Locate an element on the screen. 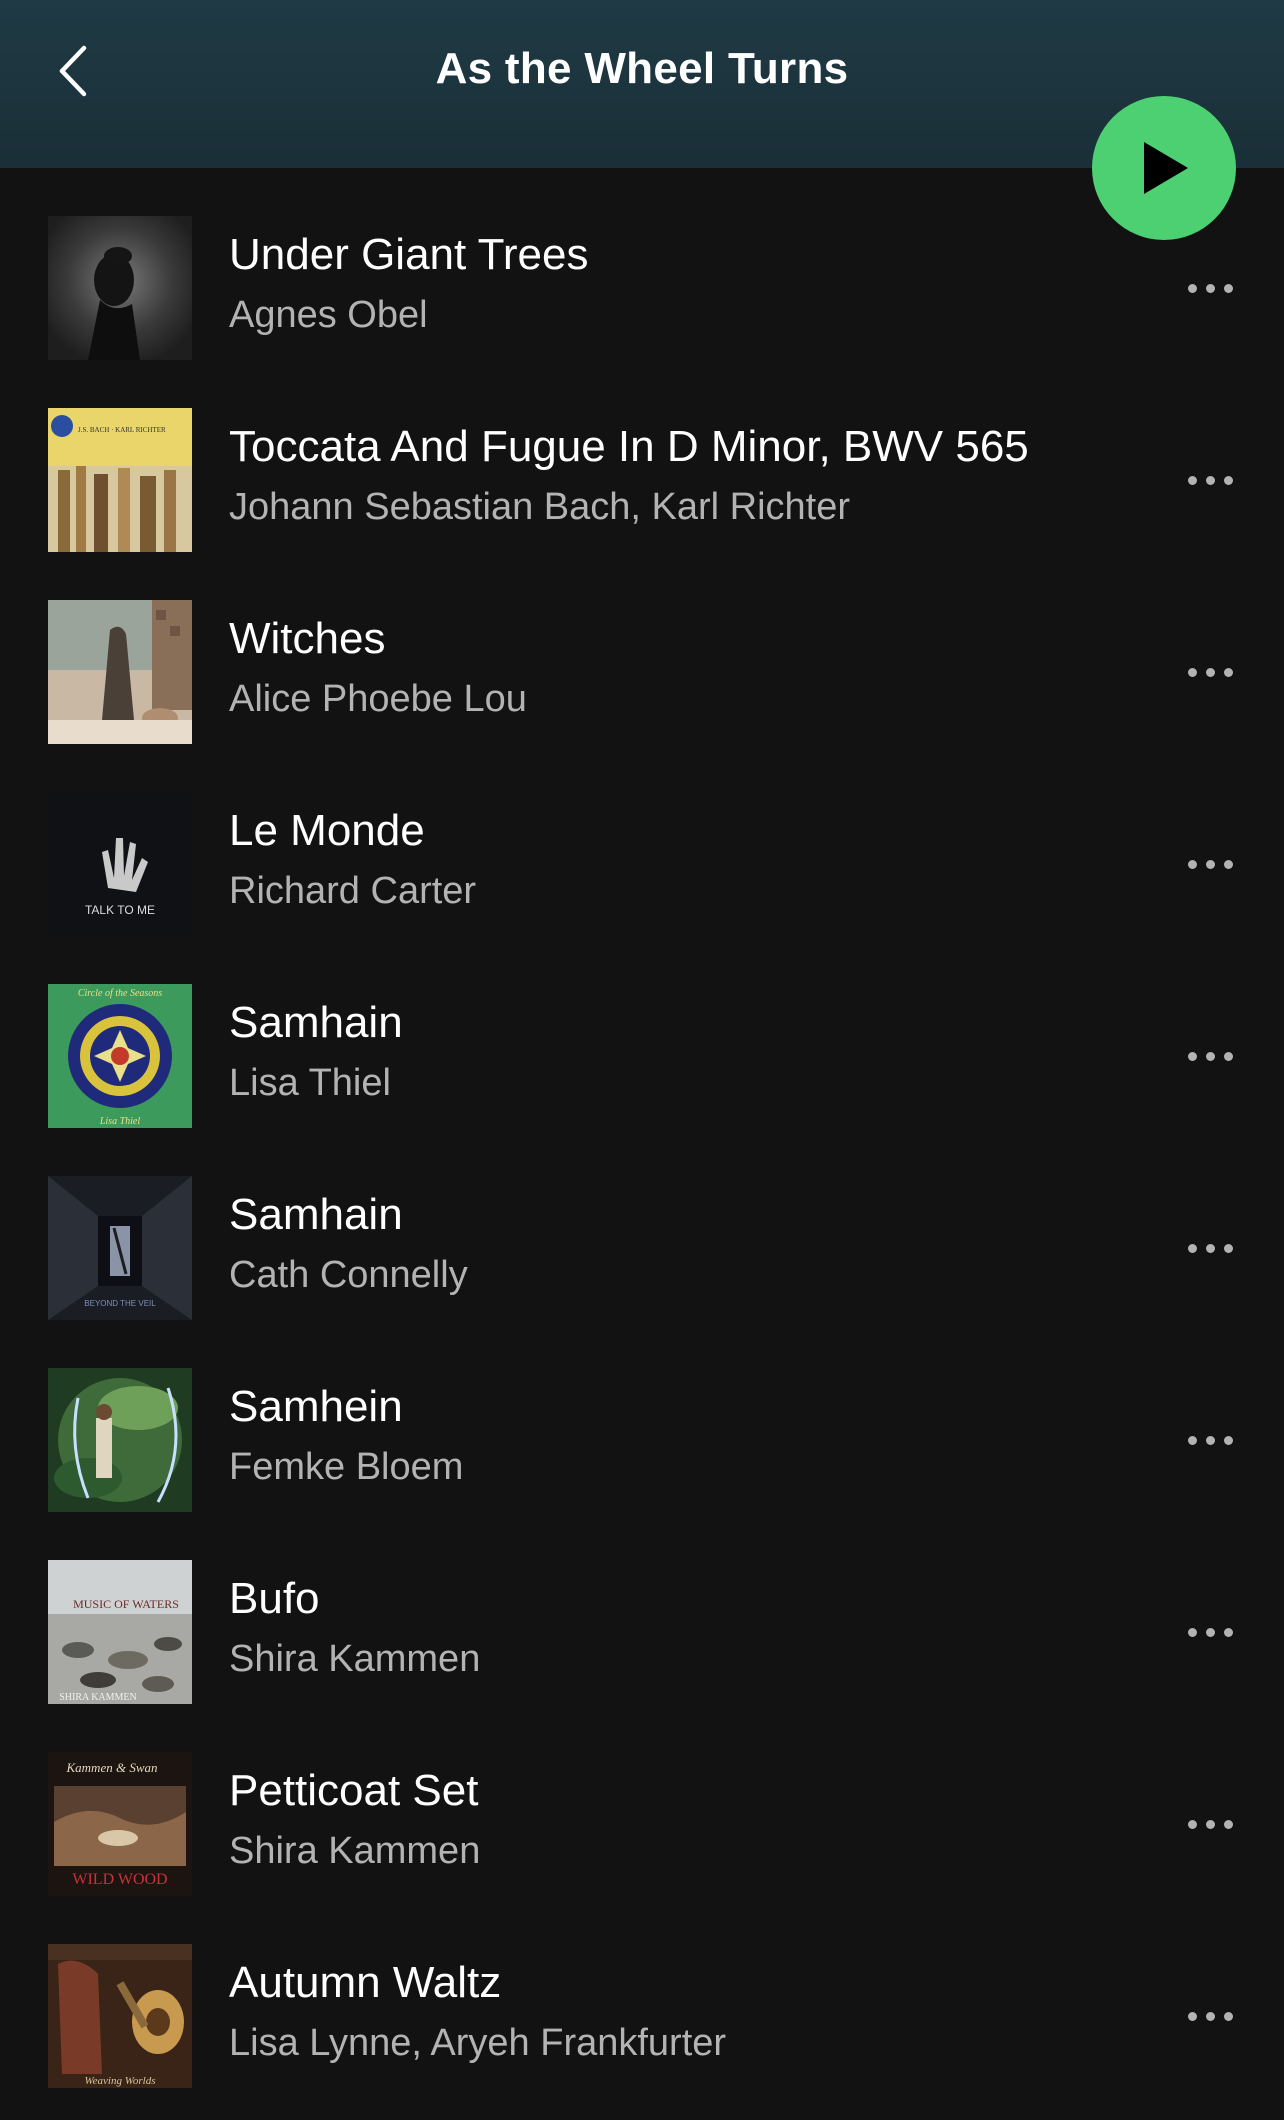 This screenshot has height=2120, width=1284. album-cover: TALK TO ME is located at coordinates (120, 864).